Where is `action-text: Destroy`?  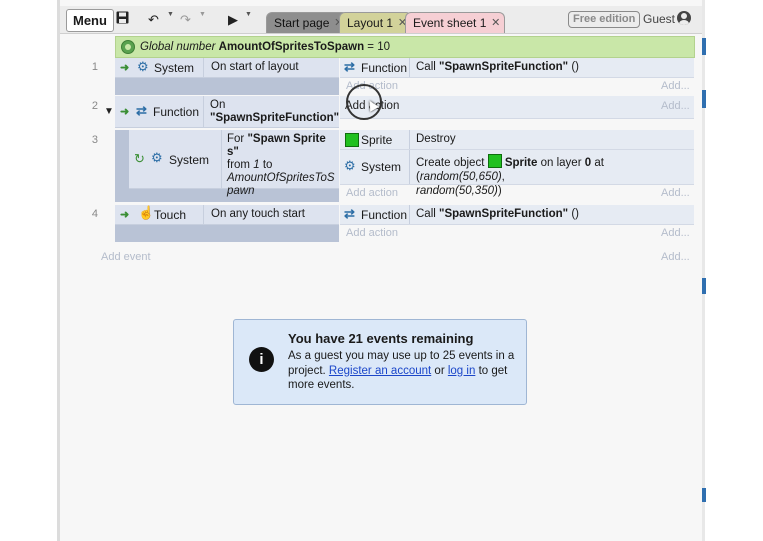 action-text: Destroy is located at coordinates (436, 139).